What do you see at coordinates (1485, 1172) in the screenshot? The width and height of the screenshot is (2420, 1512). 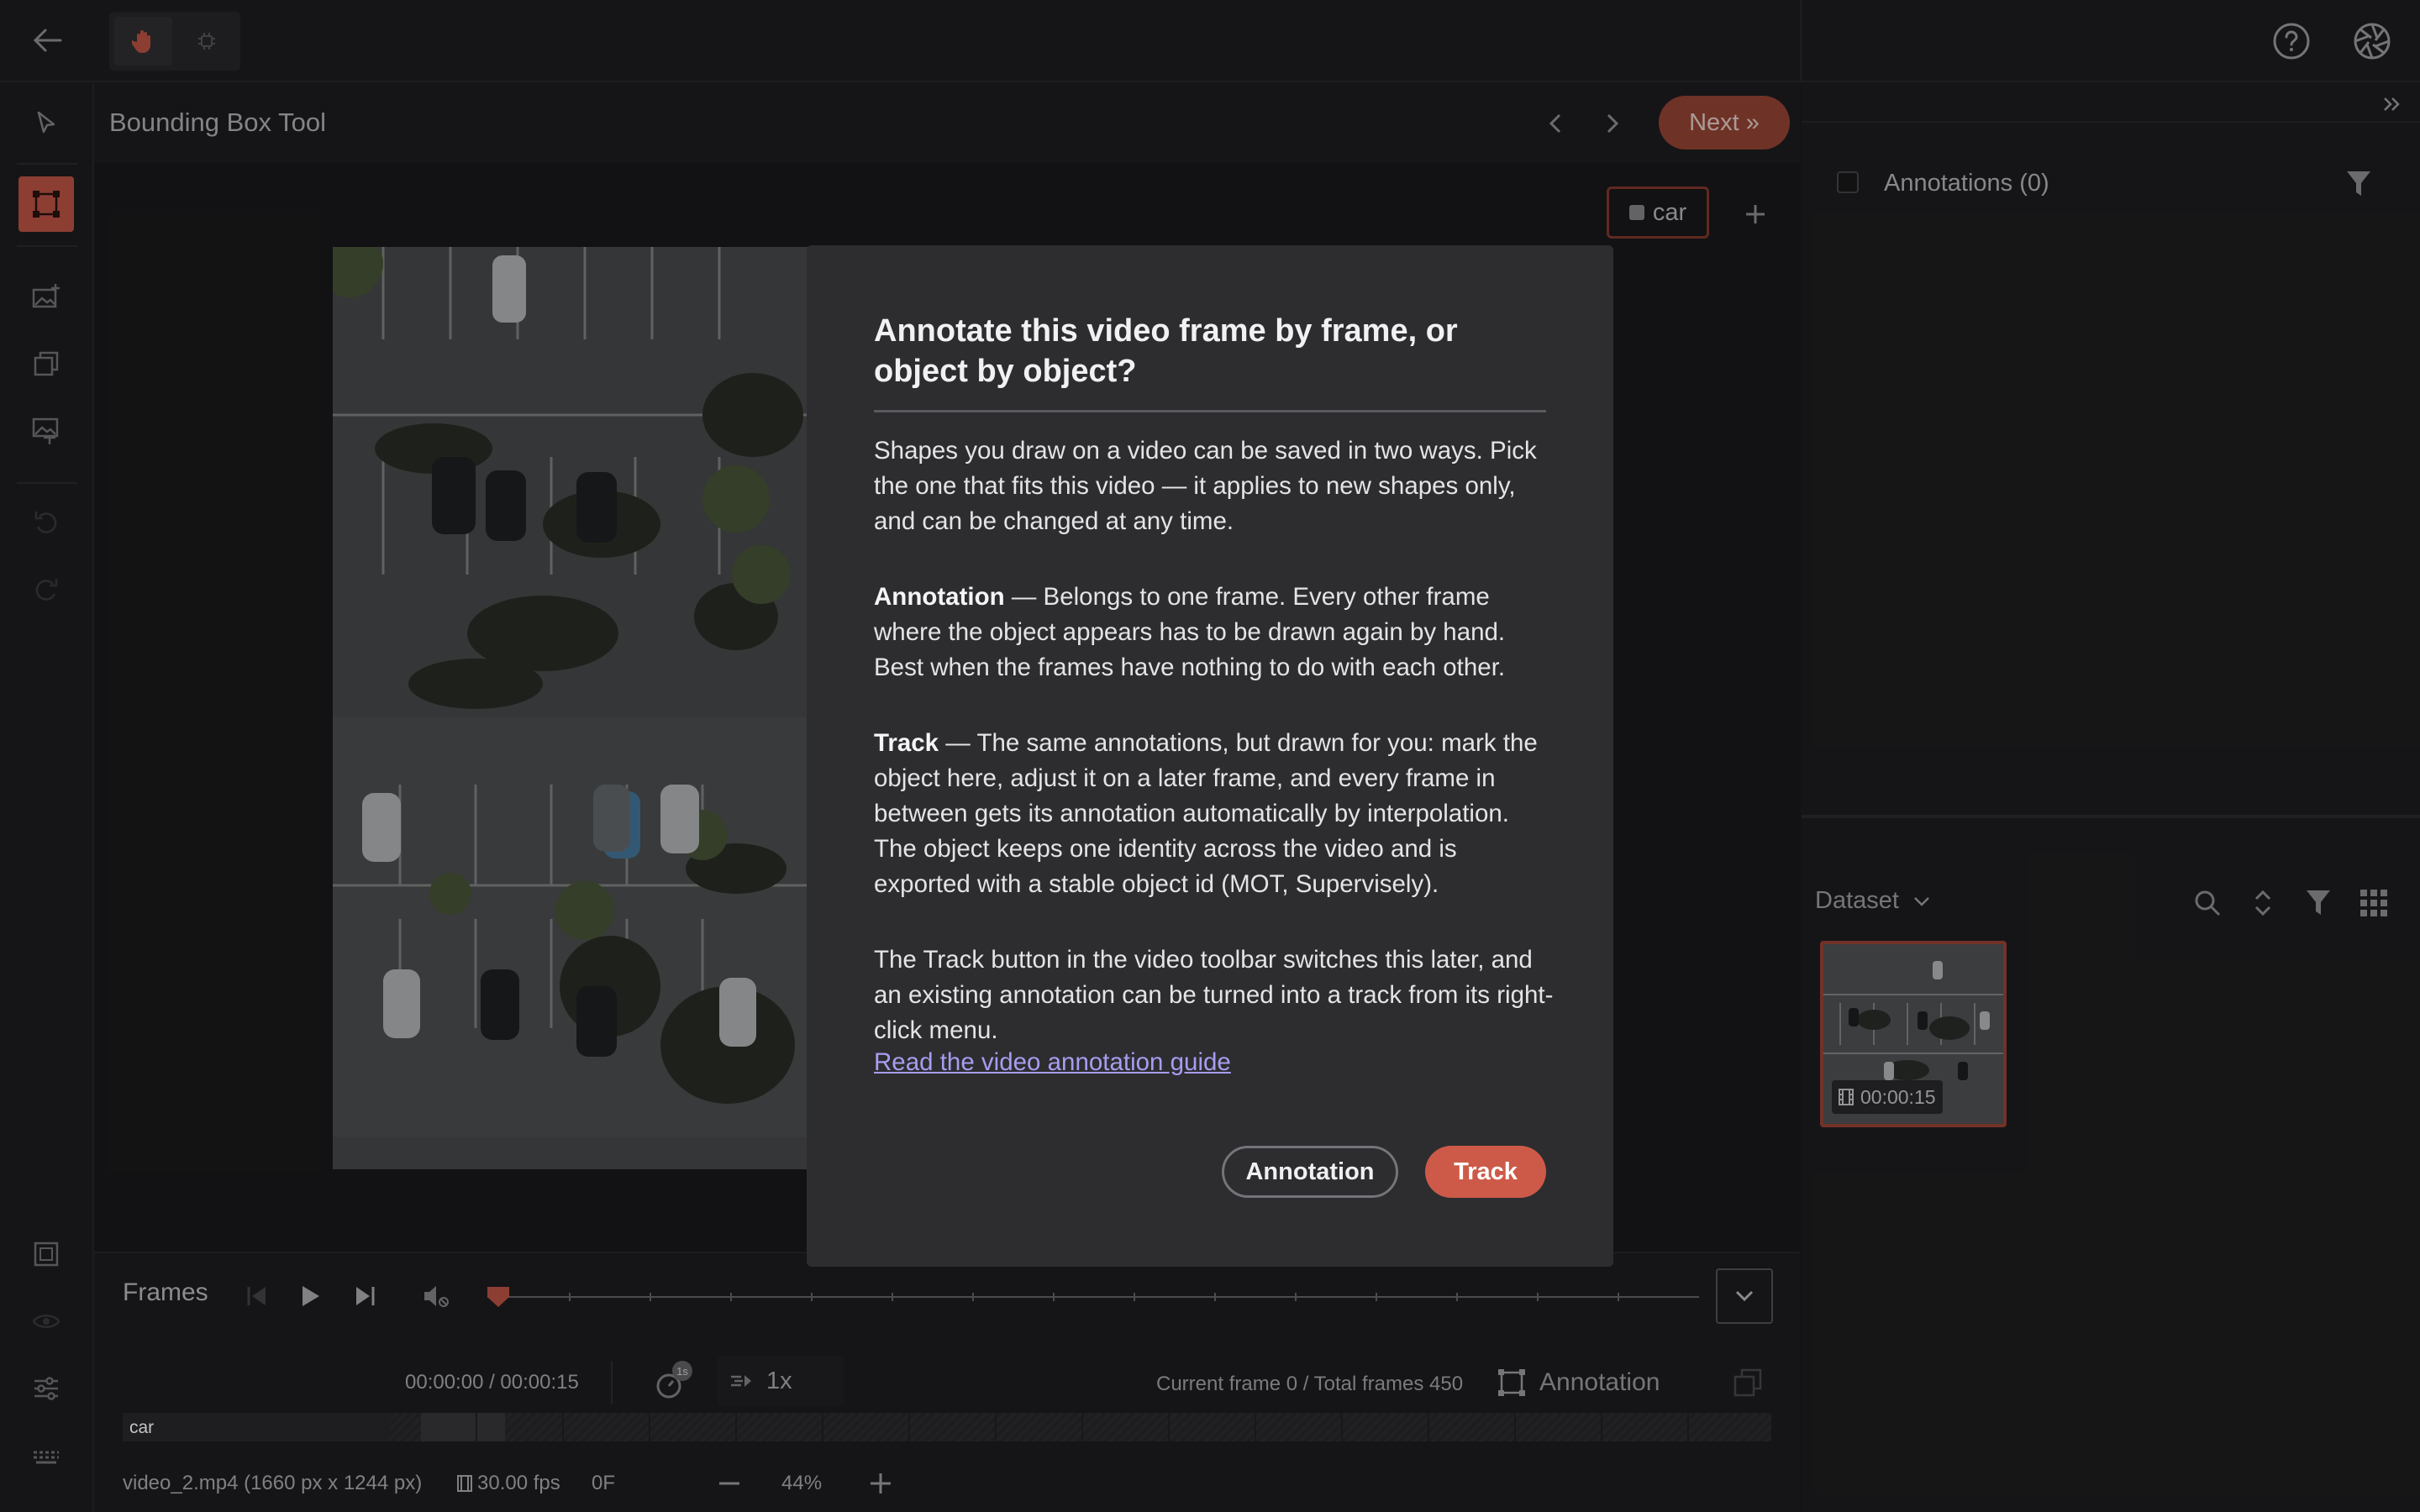 I see `choose-track-button: Track` at bounding box center [1485, 1172].